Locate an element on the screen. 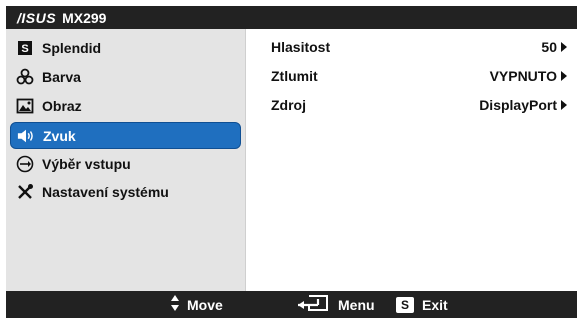  menu-label: Menu is located at coordinates (356, 304).